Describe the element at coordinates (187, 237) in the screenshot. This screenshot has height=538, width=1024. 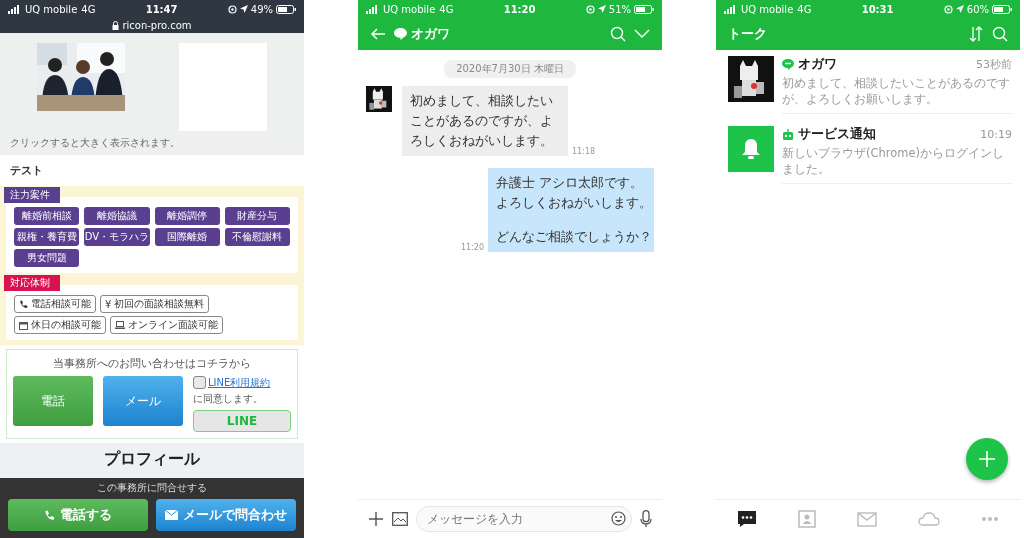
I see `case-tag: 国際離婚` at that location.